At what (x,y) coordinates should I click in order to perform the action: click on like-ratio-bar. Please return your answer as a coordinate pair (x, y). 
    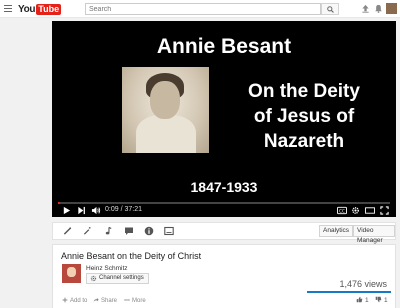
    Looking at the image, I should click on (349, 292).